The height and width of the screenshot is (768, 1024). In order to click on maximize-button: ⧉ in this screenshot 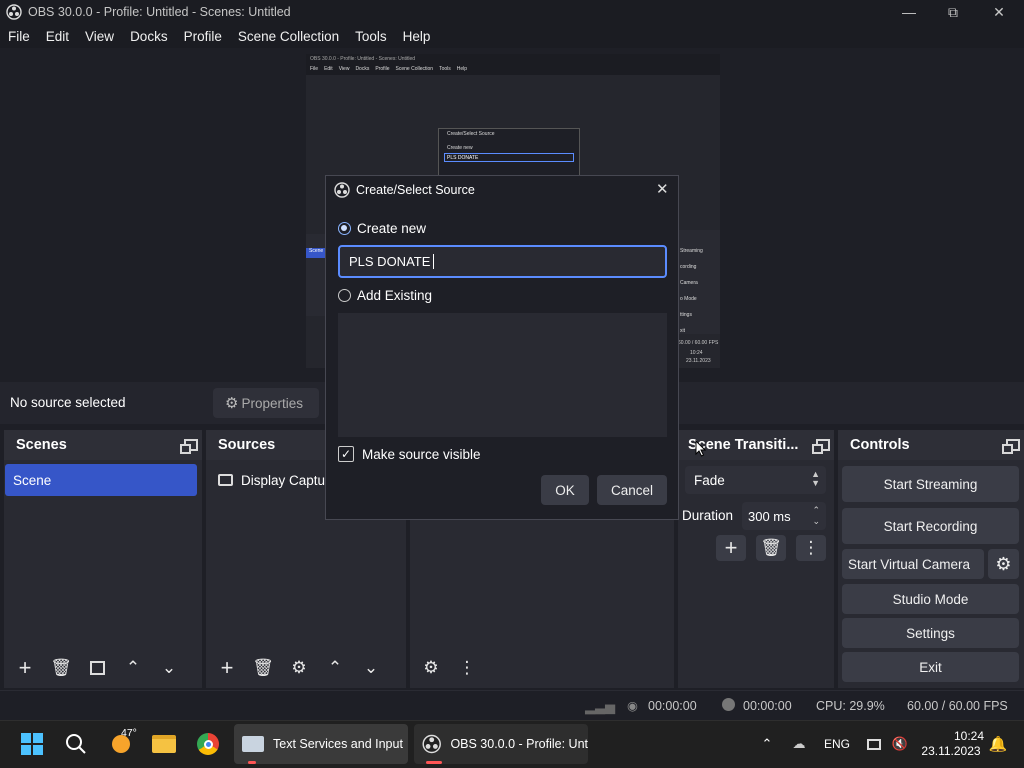, I will do `click(953, 12)`.